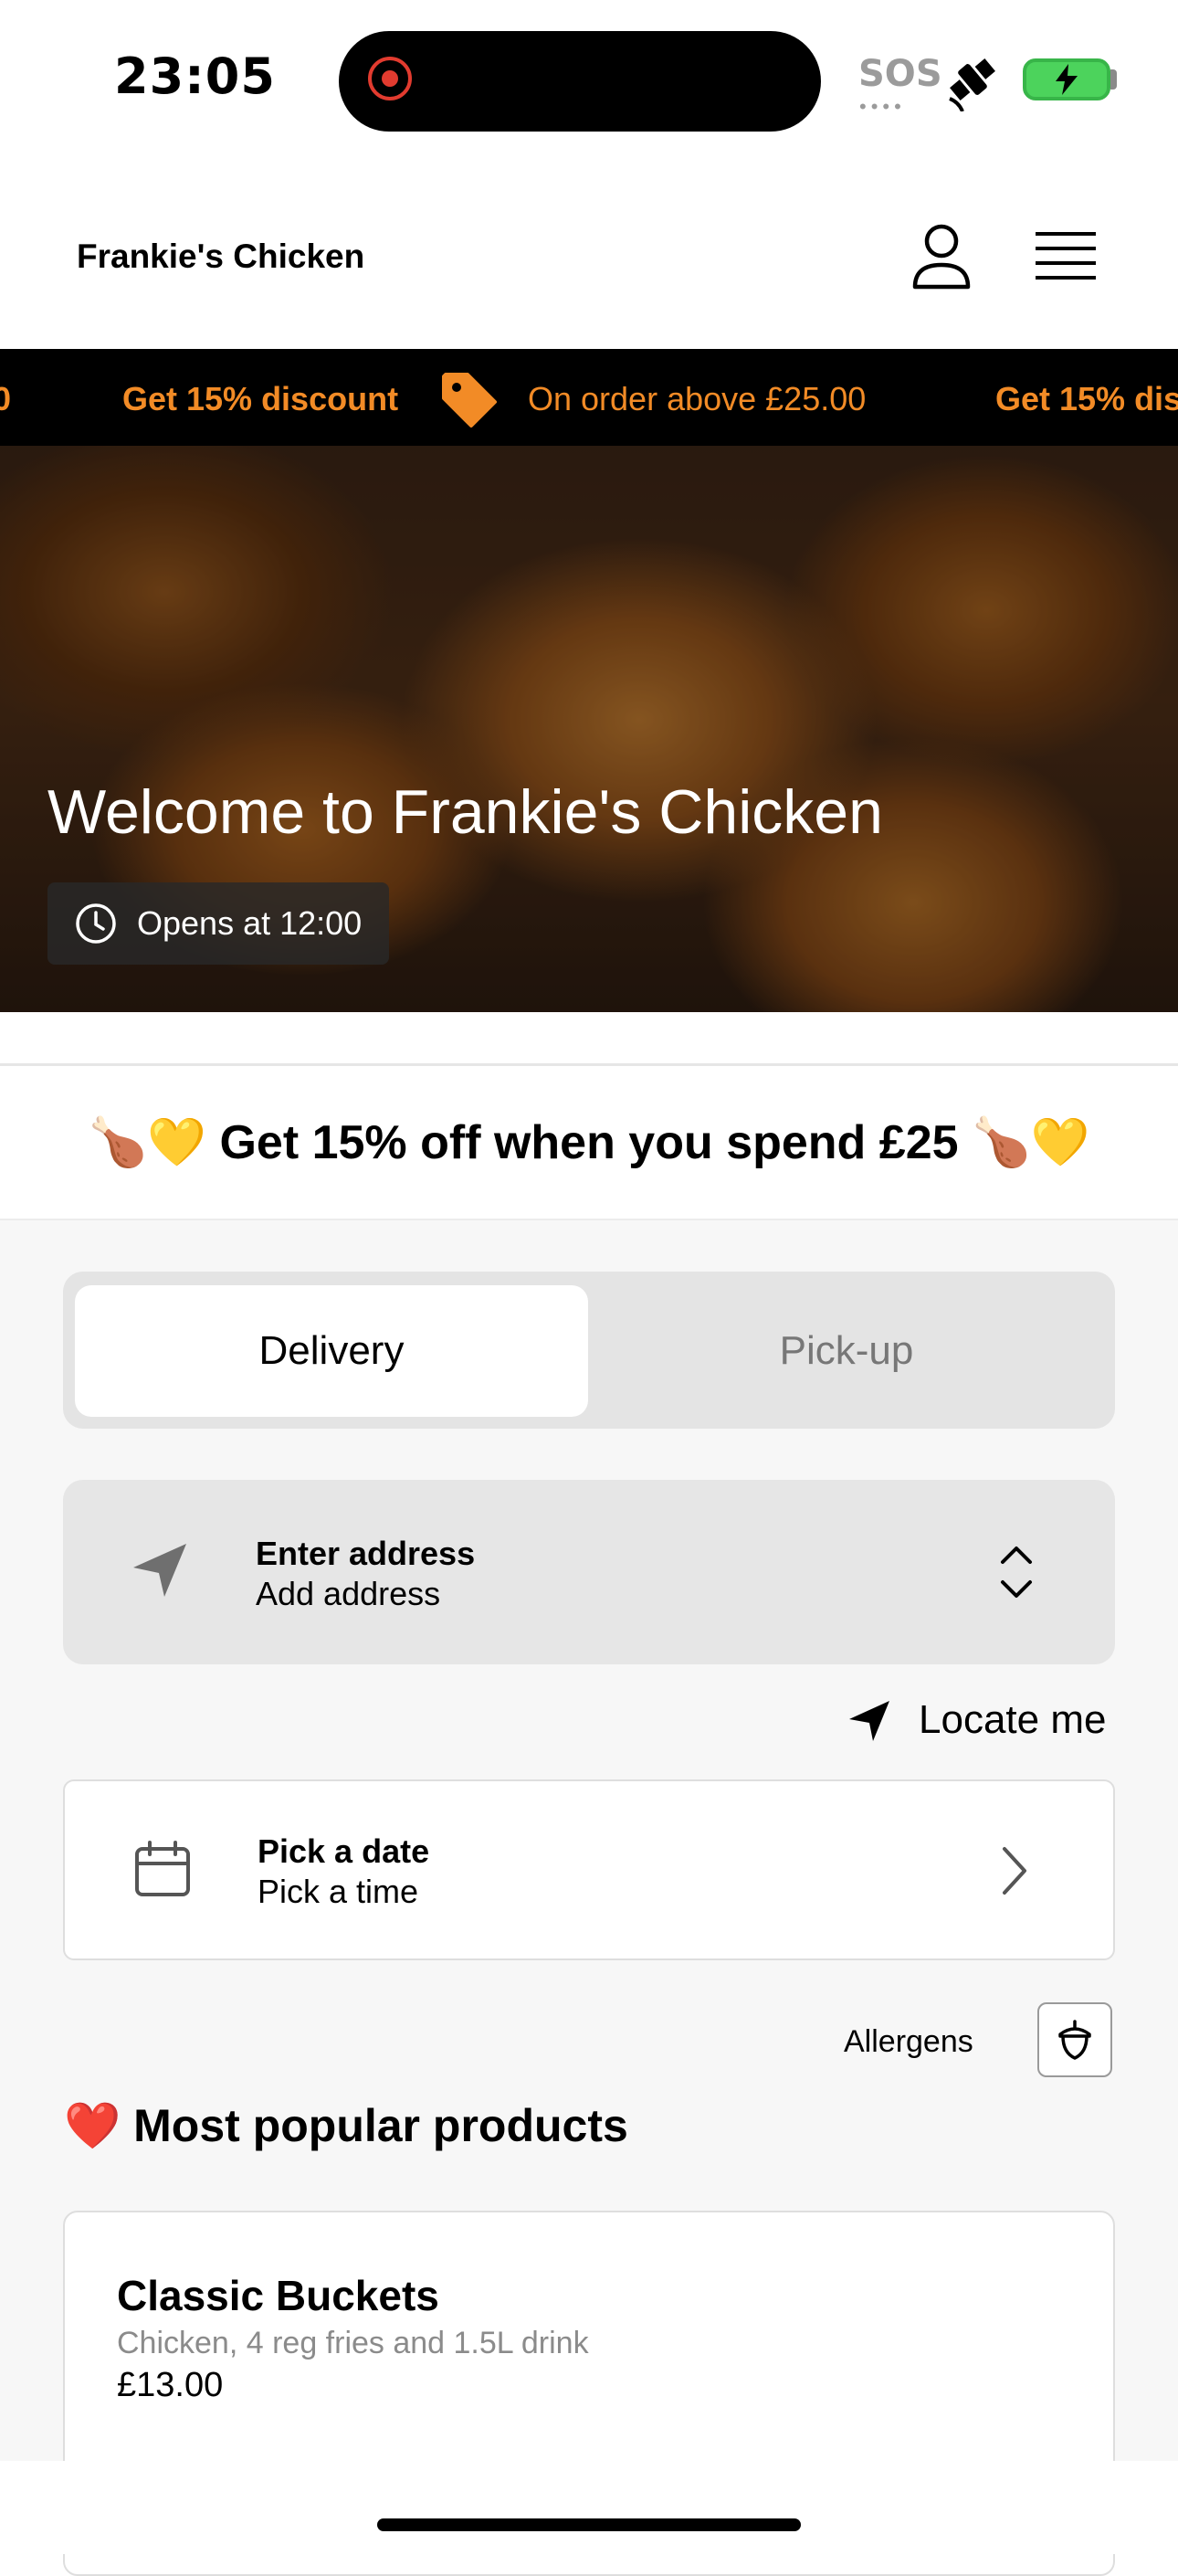  What do you see at coordinates (589, 1064) in the screenshot?
I see `divider` at bounding box center [589, 1064].